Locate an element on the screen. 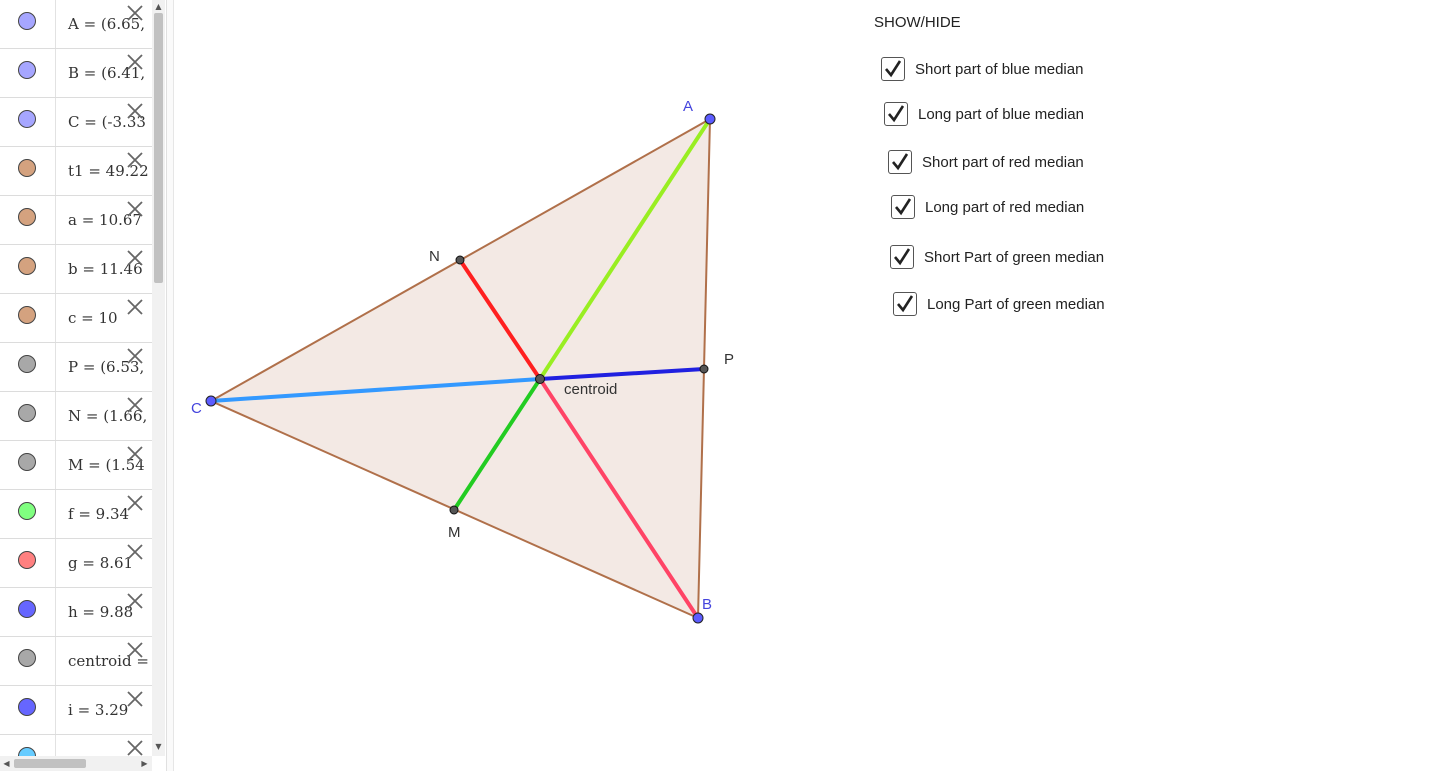  algebra-row is located at coordinates (76, 745).